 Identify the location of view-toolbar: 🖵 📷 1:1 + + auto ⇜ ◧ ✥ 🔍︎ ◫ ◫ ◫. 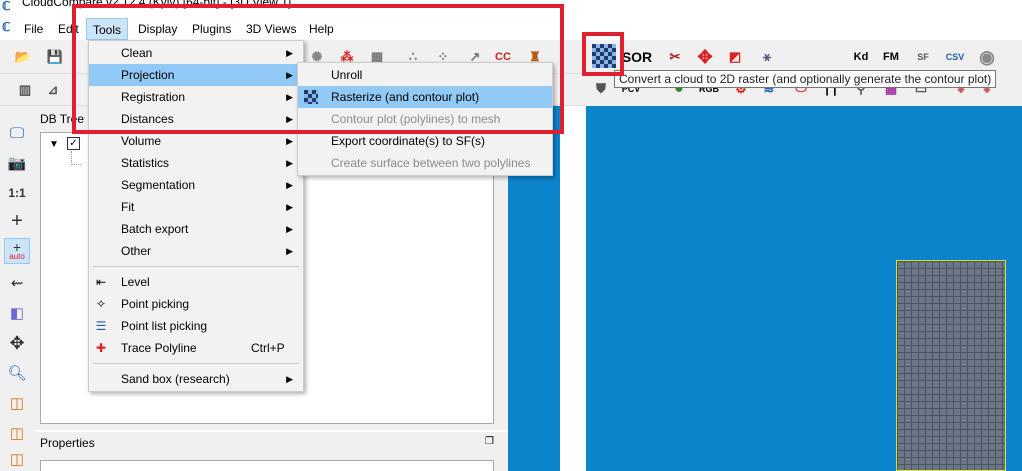
(17, 288).